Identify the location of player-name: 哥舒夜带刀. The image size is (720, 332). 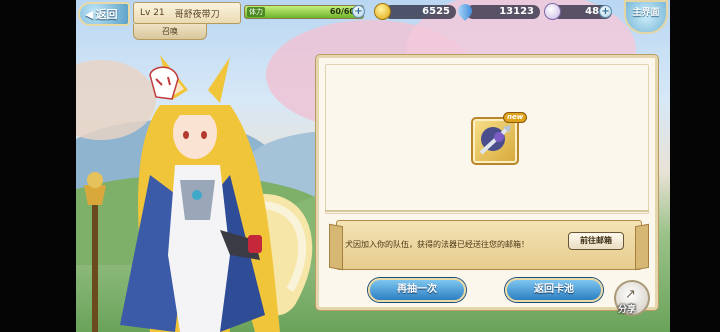
(197, 14).